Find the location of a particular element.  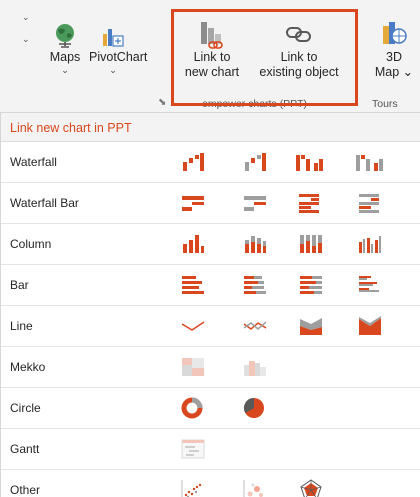

scatter-chart-icon is located at coordinates (193, 487).